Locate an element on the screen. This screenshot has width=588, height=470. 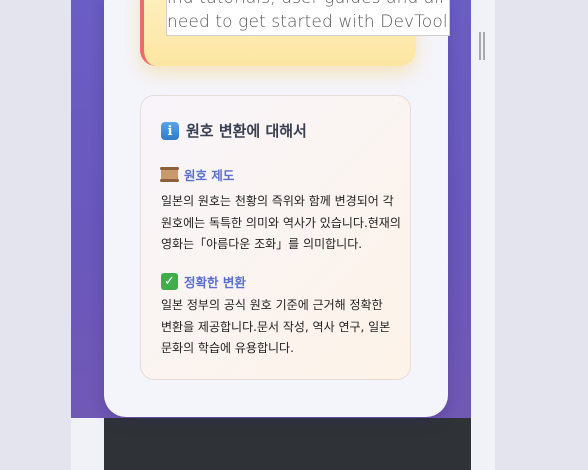
info-icon: i is located at coordinates (170, 131).